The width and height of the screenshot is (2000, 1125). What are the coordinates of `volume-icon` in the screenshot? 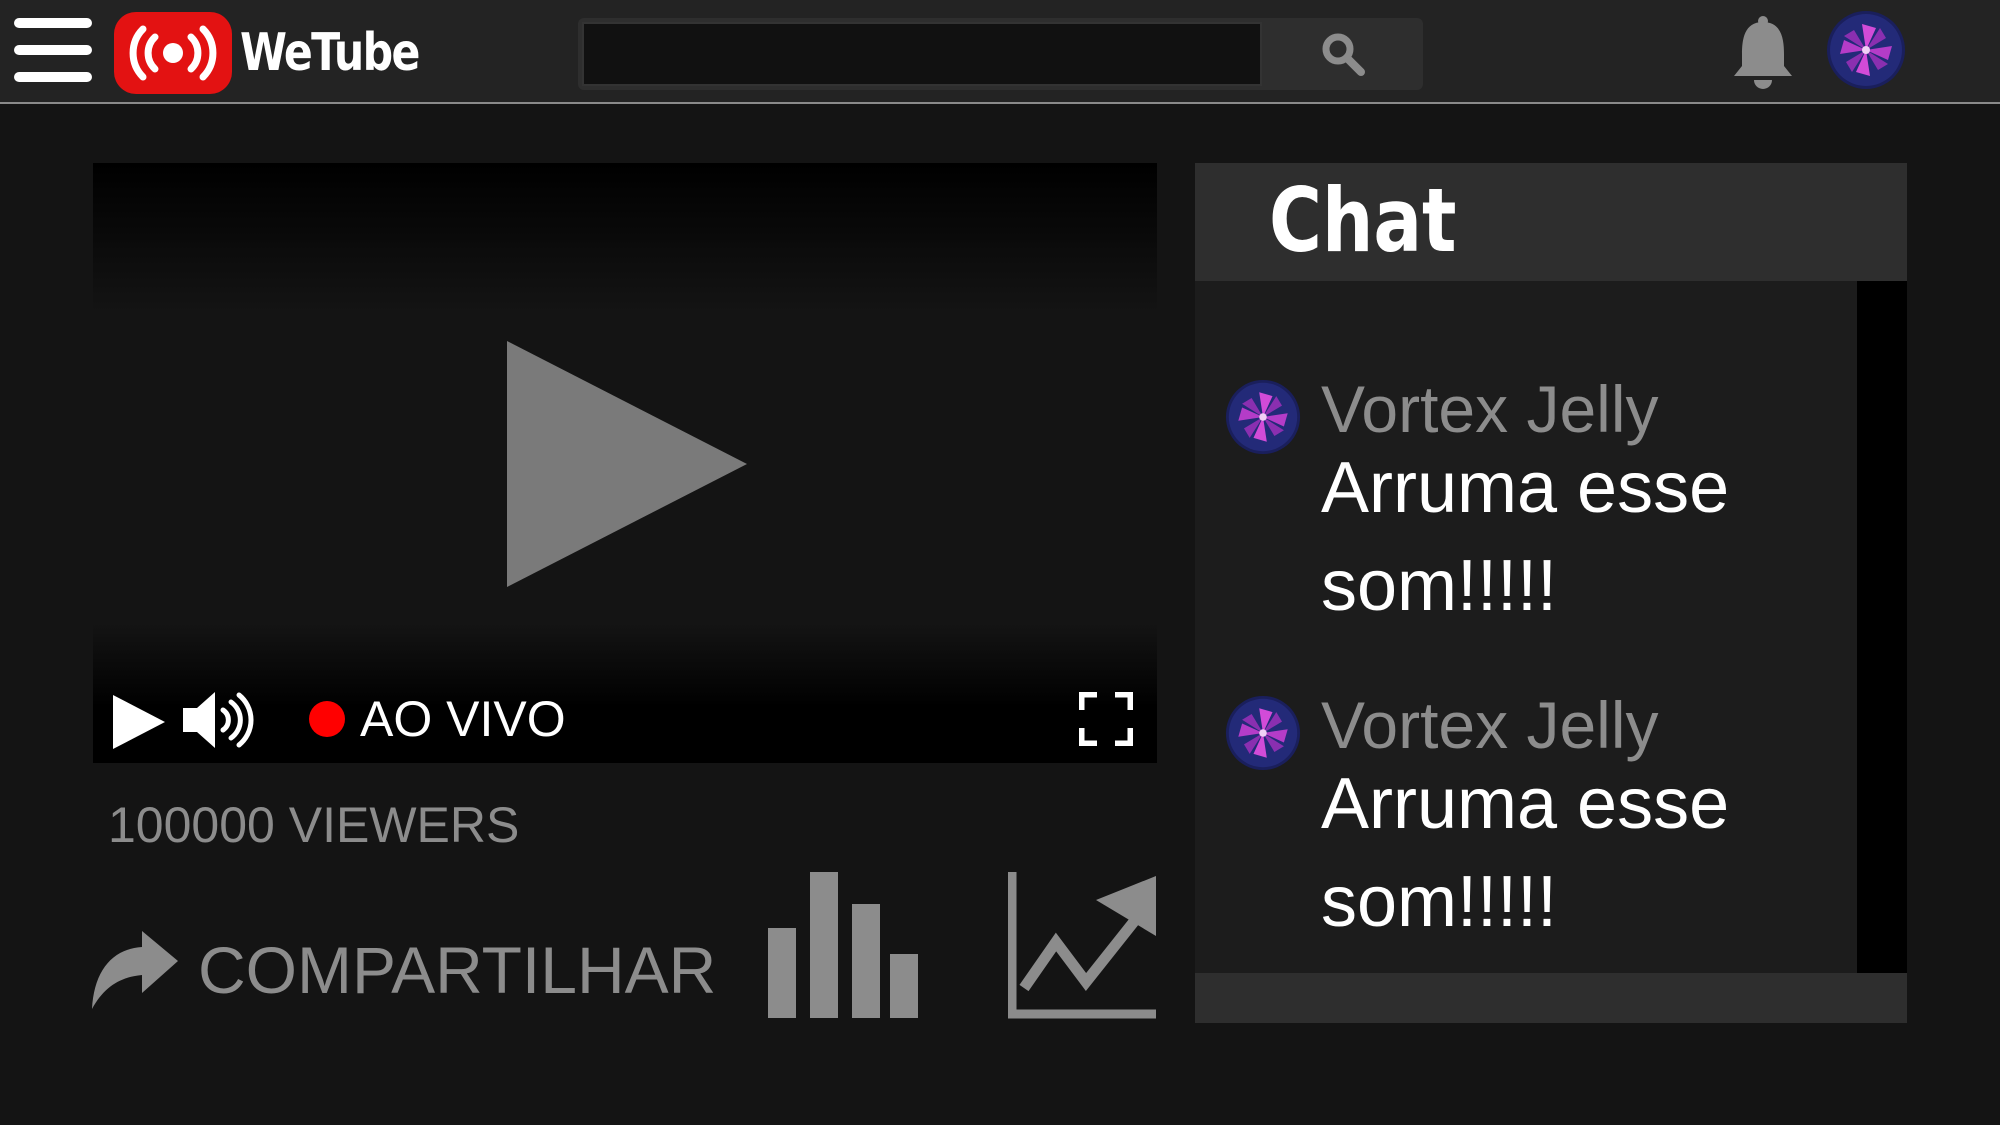 It's located at (219, 720).